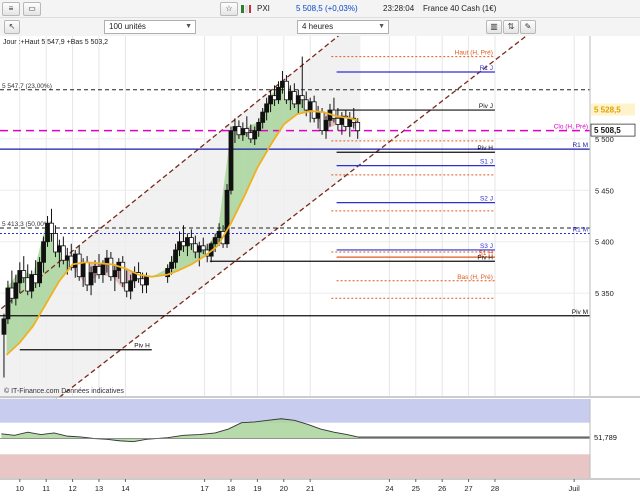  I want to click on x-tick-label: 27, so click(468, 488).